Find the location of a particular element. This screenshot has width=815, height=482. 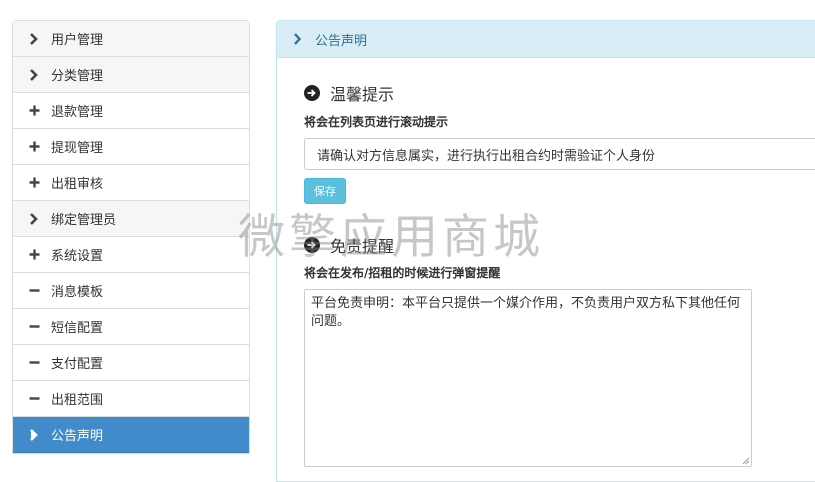

sidebar-item-rental-review: 出租审核 is located at coordinates (131, 183).